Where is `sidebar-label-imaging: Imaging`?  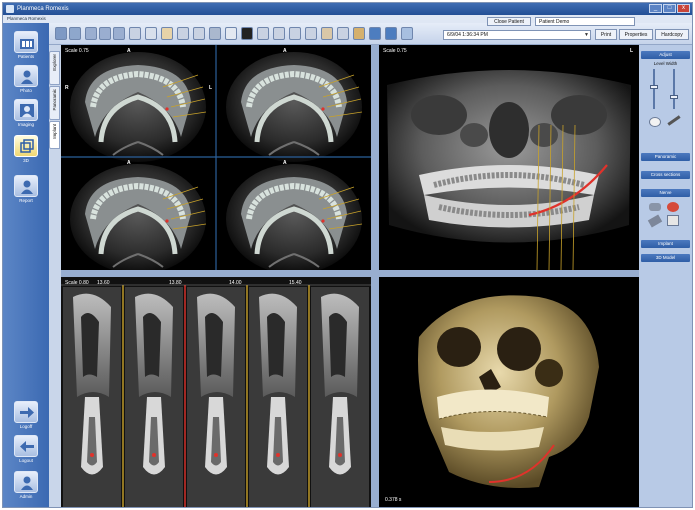 sidebar-label-imaging: Imaging is located at coordinates (25, 124).